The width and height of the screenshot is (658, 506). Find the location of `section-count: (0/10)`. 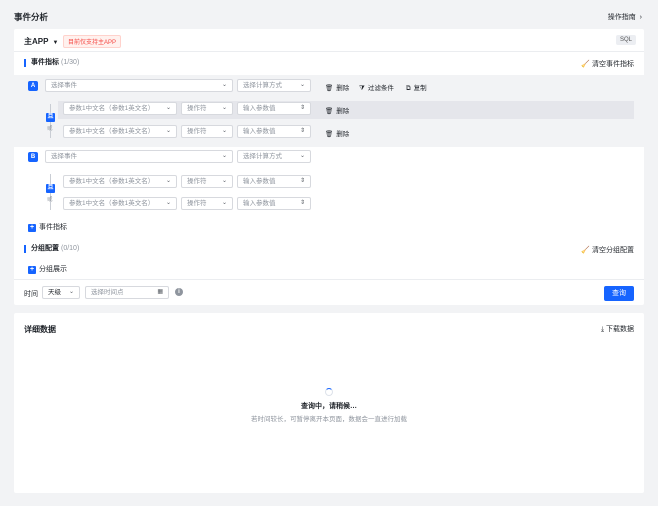

section-count: (0/10) is located at coordinates (70, 248).